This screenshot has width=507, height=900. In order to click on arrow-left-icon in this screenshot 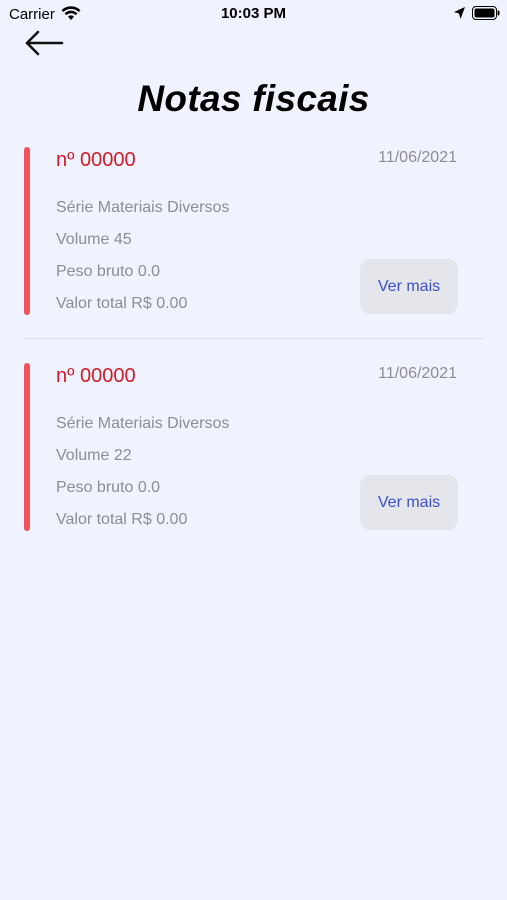, I will do `click(44, 43)`.